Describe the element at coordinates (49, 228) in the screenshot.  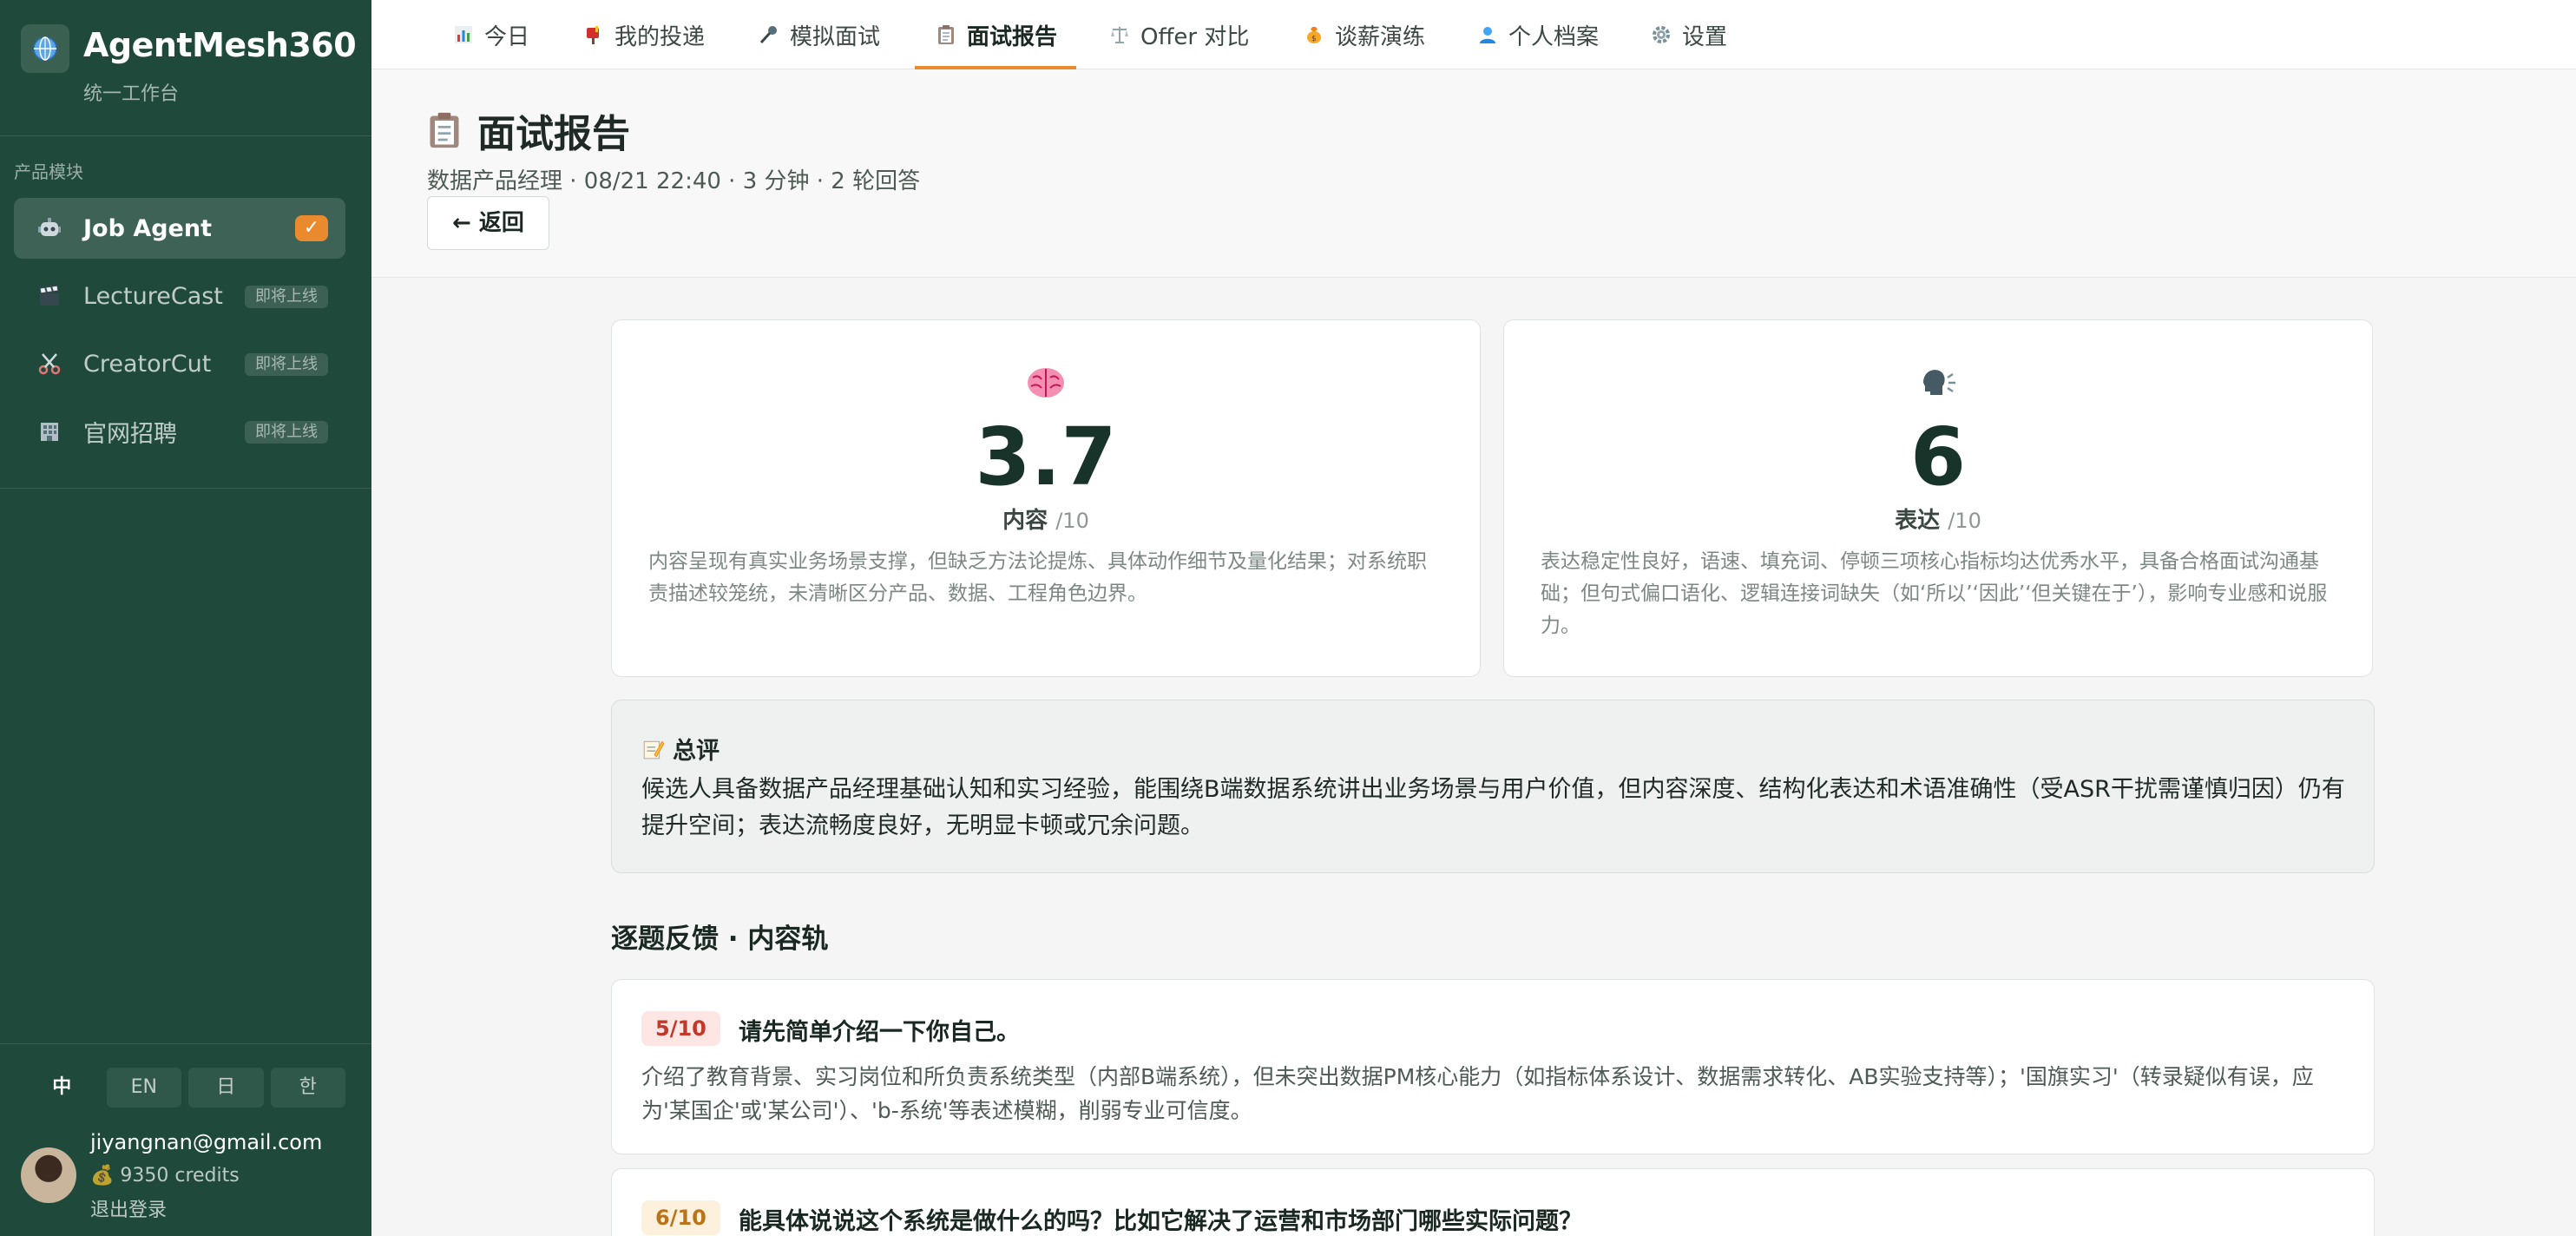
I see `robot-icon` at that location.